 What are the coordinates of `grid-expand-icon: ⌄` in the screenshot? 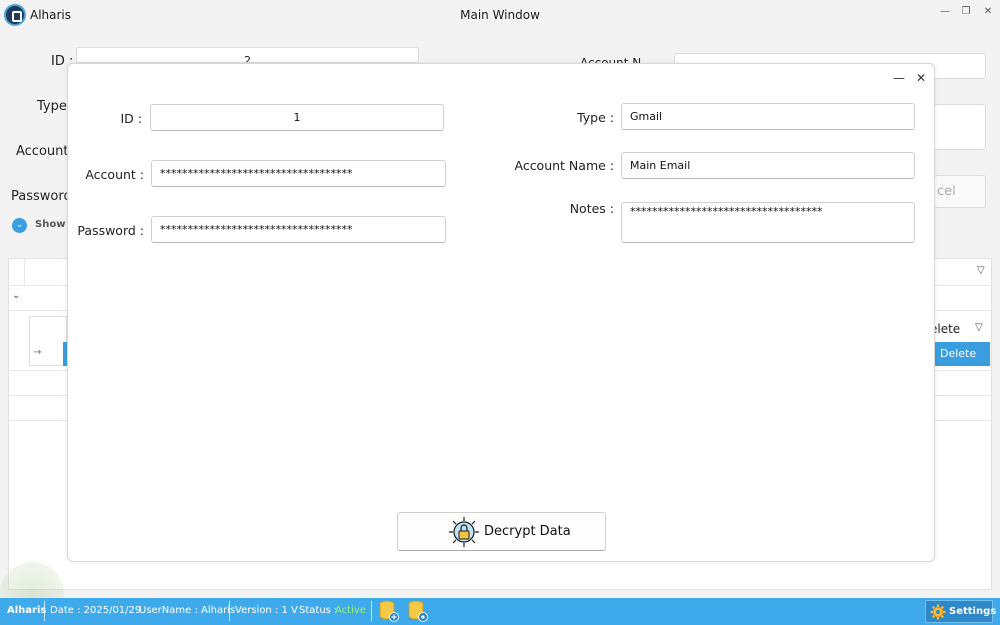 It's located at (16, 295).